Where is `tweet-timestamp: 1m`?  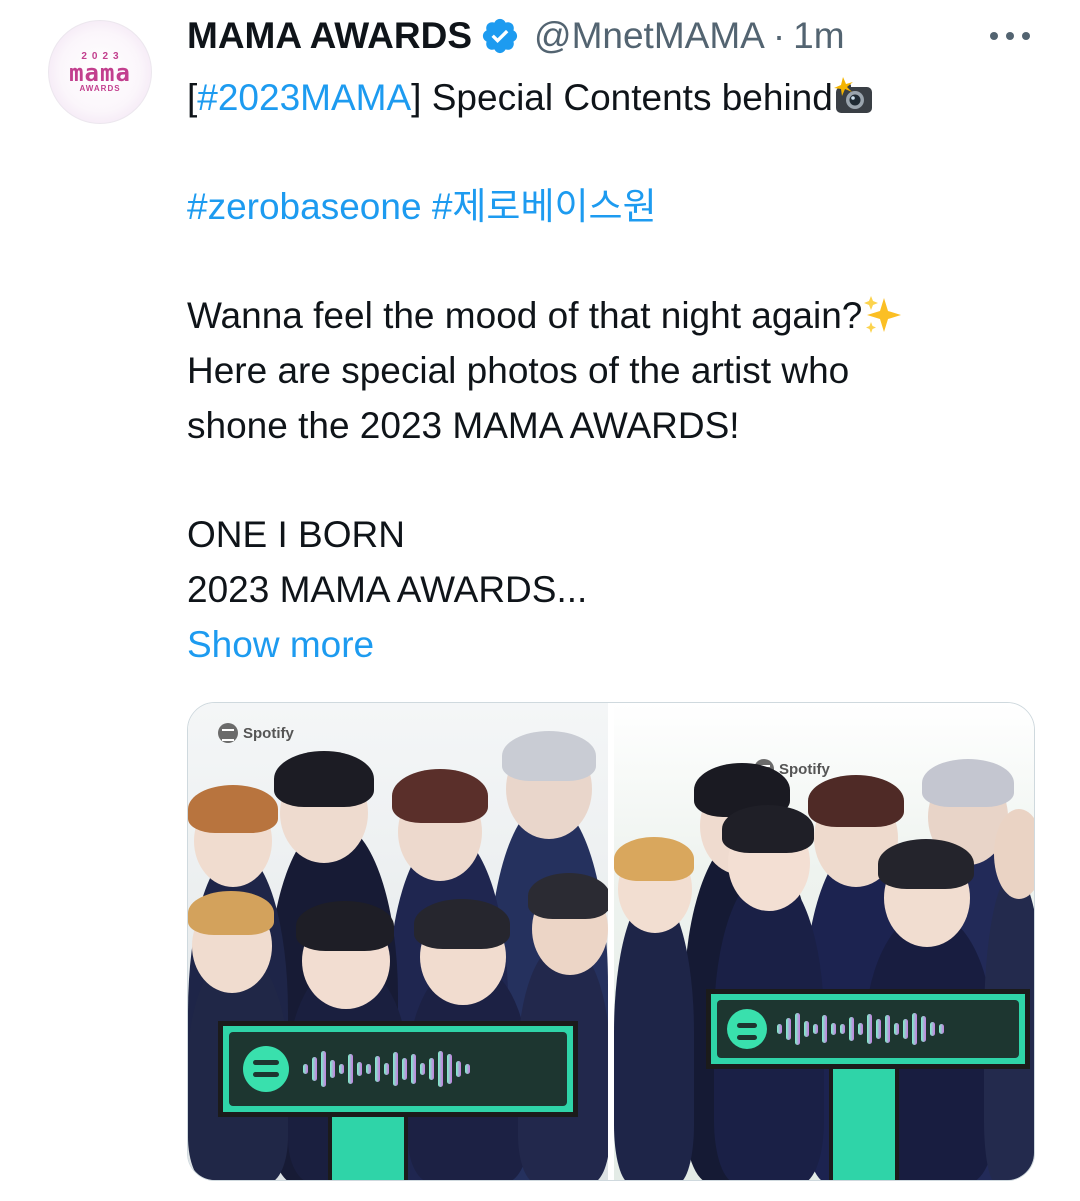 tweet-timestamp: 1m is located at coordinates (818, 36).